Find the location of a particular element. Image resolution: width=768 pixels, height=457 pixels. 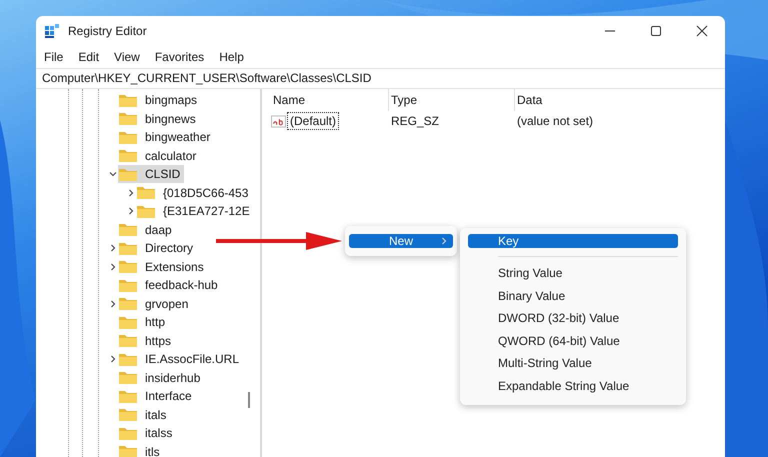

column-header: Type is located at coordinates (452, 100).